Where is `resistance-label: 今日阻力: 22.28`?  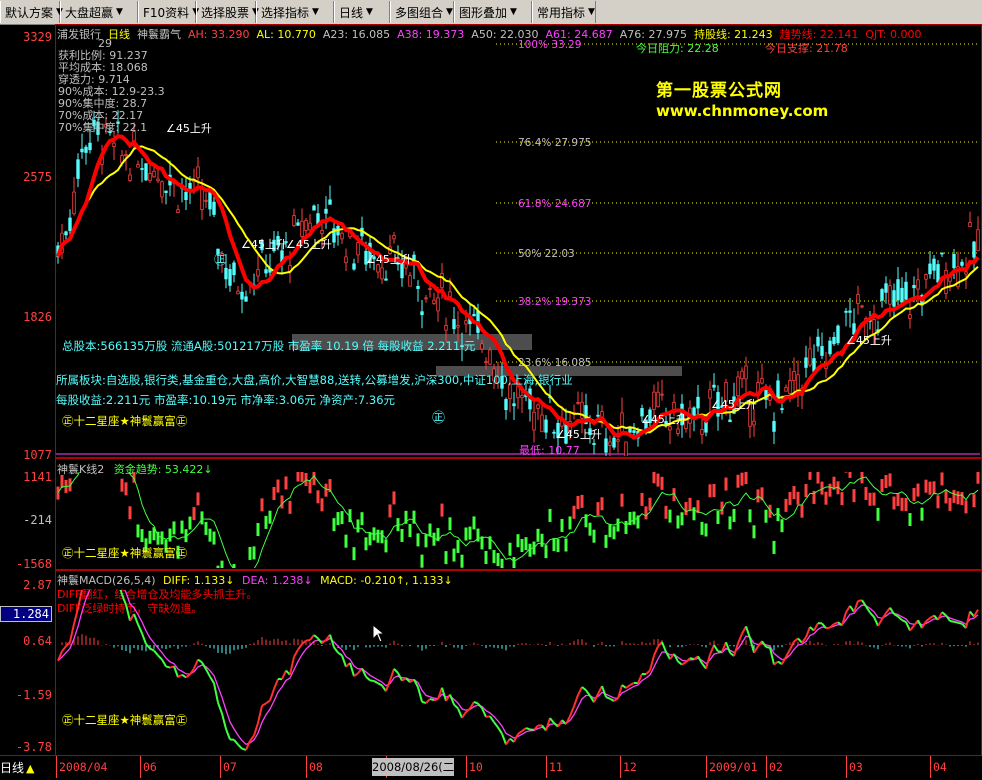 resistance-label: 今日阻力: 22.28 is located at coordinates (677, 48).